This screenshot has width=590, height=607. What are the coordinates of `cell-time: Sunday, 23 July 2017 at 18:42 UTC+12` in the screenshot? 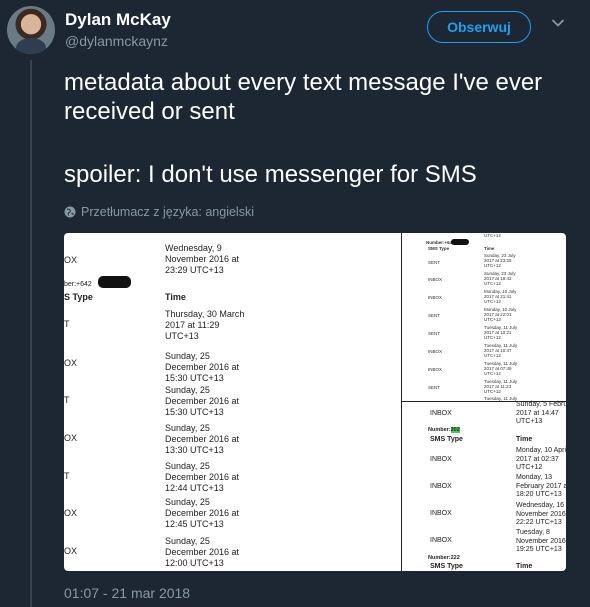 It's located at (500, 279).